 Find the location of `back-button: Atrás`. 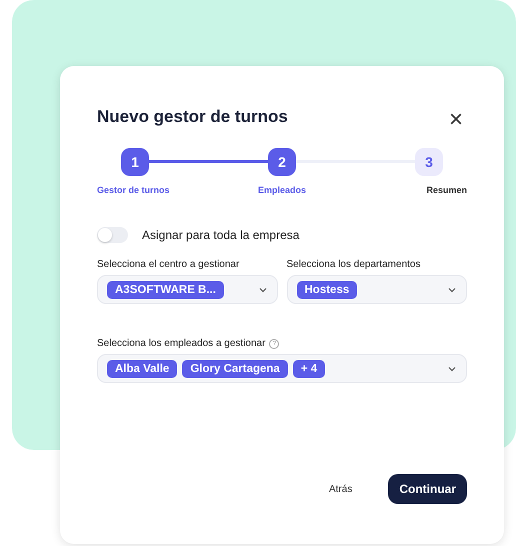

back-button: Atrás is located at coordinates (340, 489).